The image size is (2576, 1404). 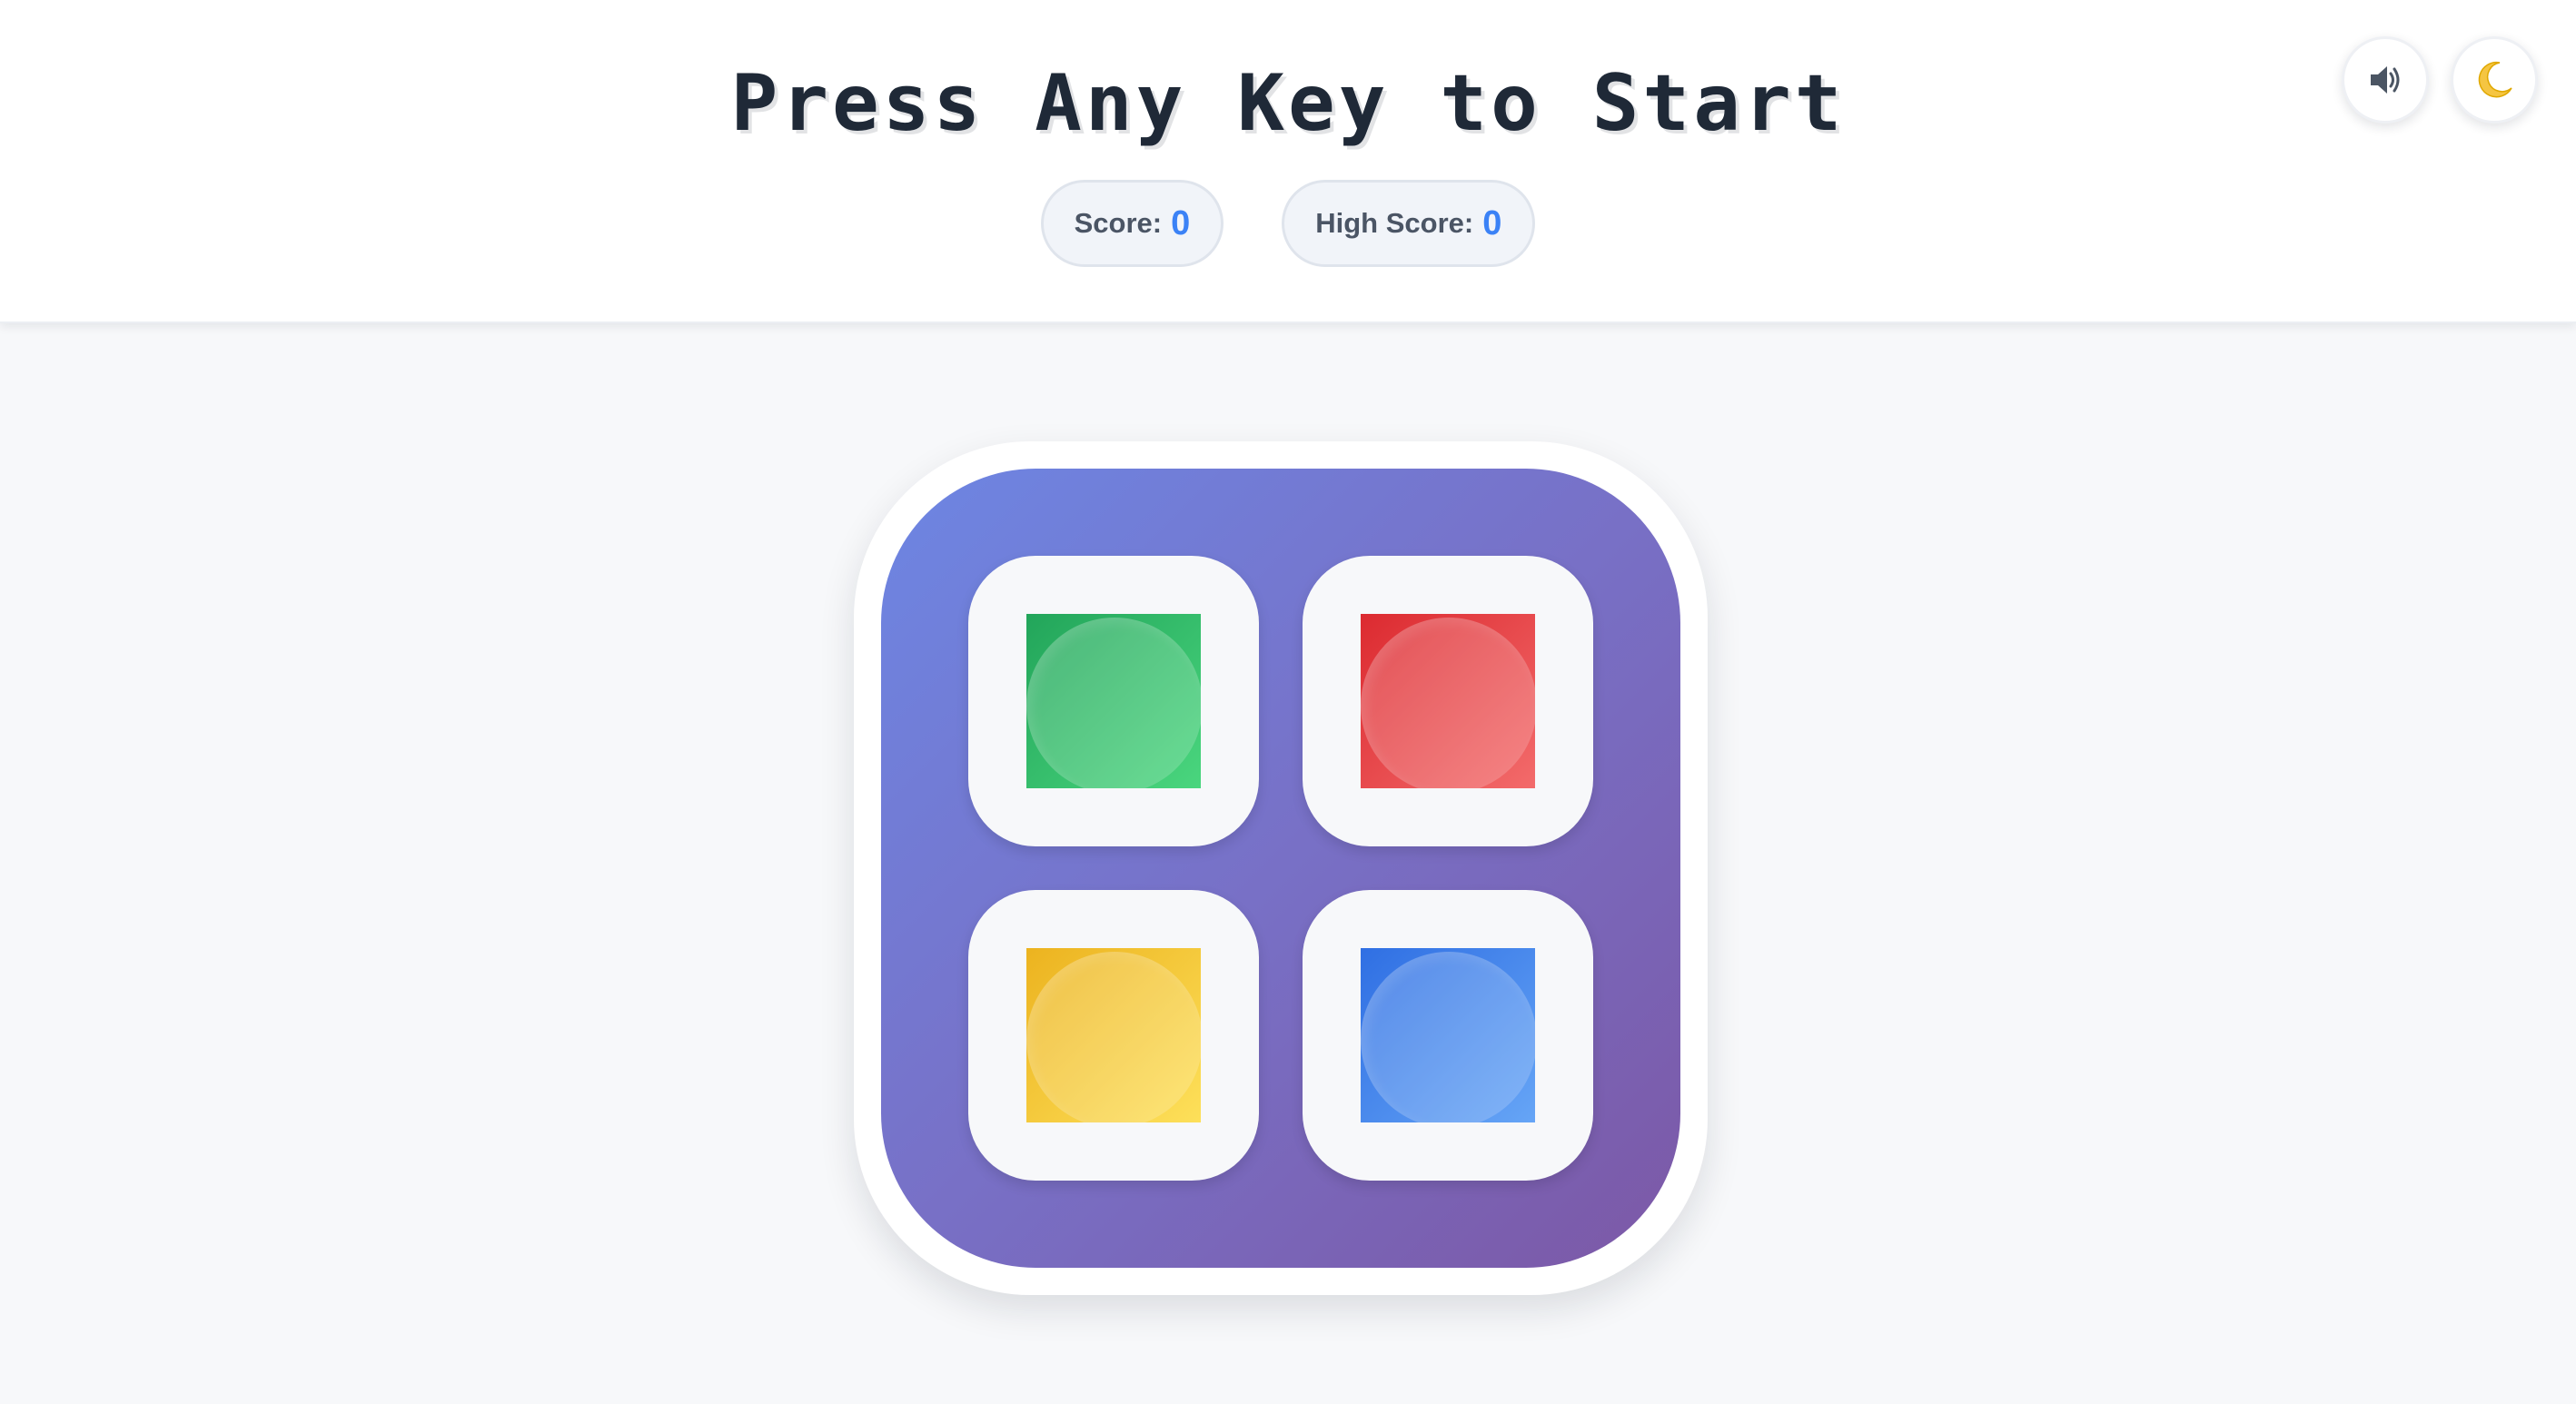 What do you see at coordinates (1288, 103) in the screenshot?
I see `game-title: Press Any Key to Start` at bounding box center [1288, 103].